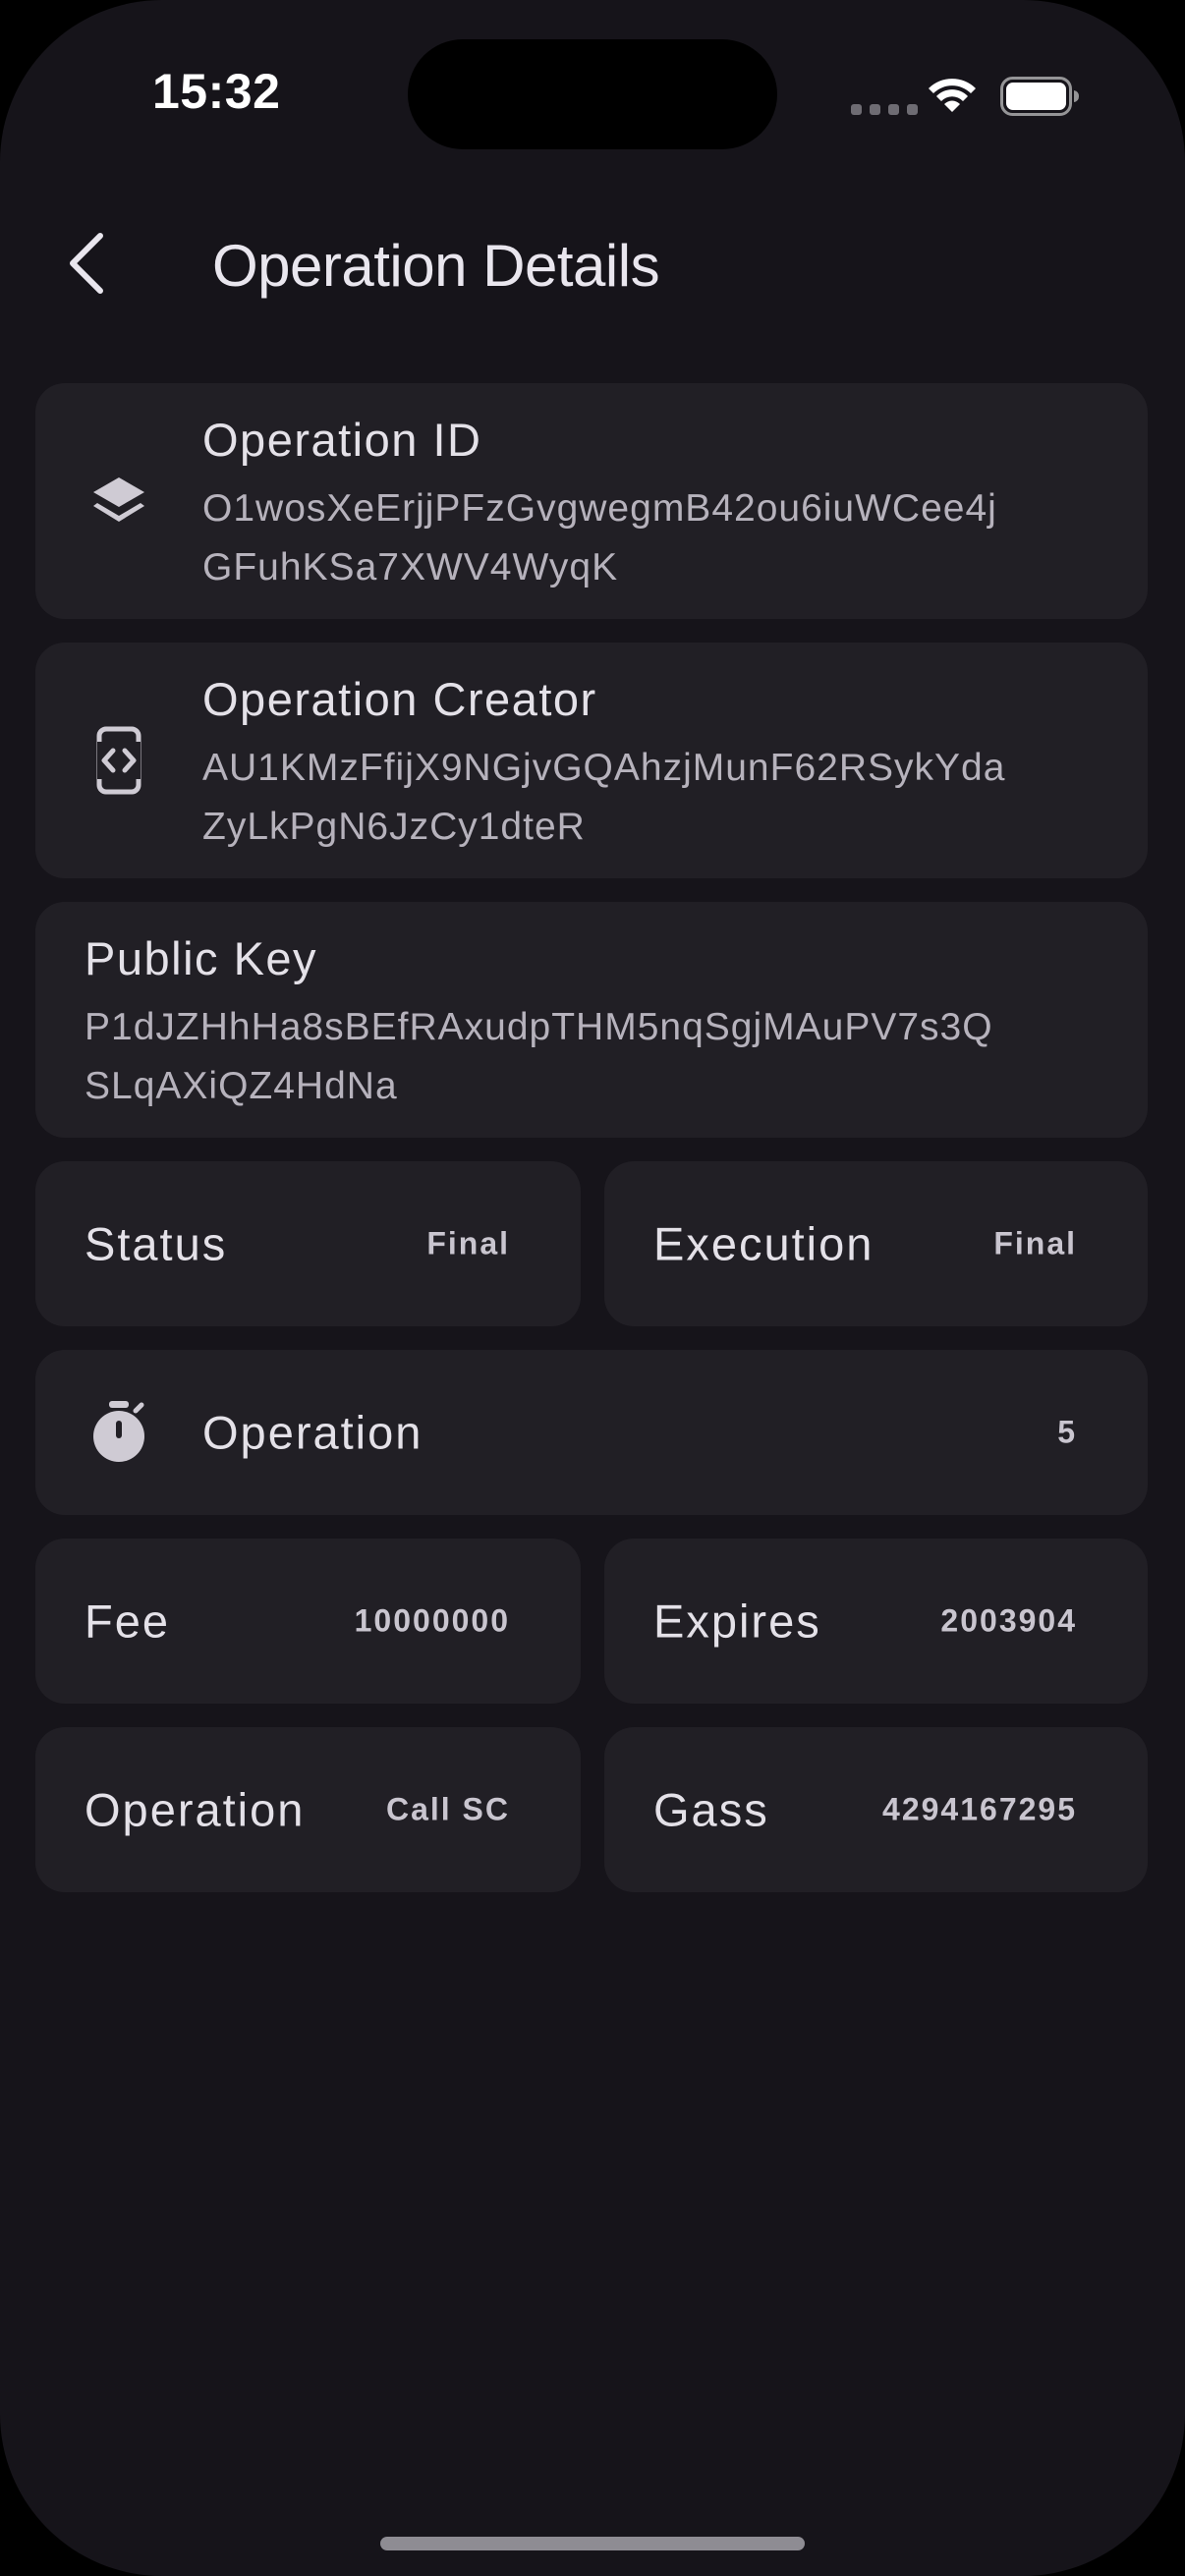 This screenshot has width=1185, height=2576. I want to click on operation-type-value: Call SC, so click(448, 1809).